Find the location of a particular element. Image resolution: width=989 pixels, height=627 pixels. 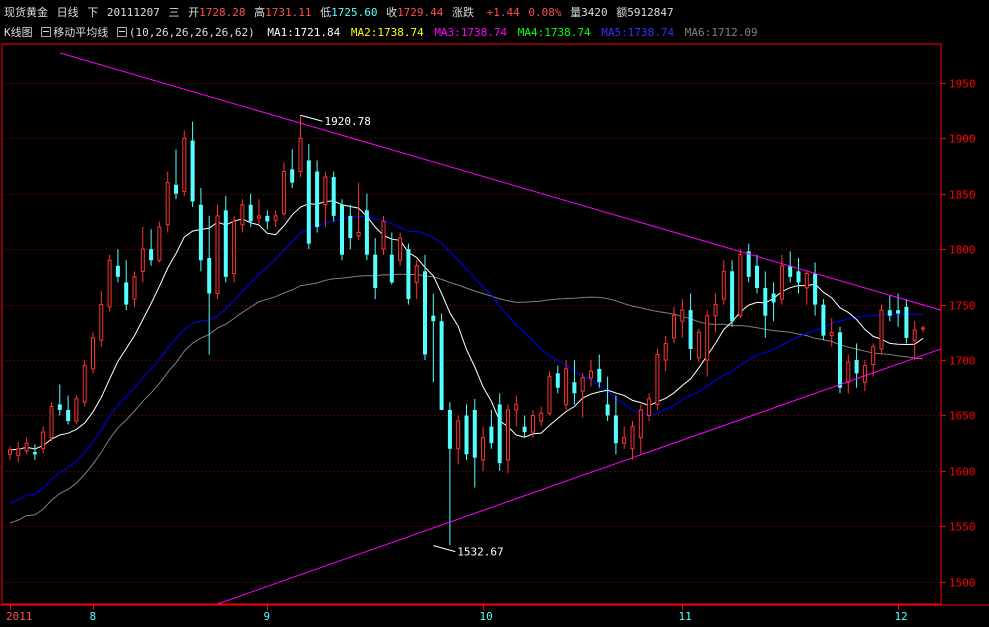

amount-value: 5912847 is located at coordinates (650, 12).